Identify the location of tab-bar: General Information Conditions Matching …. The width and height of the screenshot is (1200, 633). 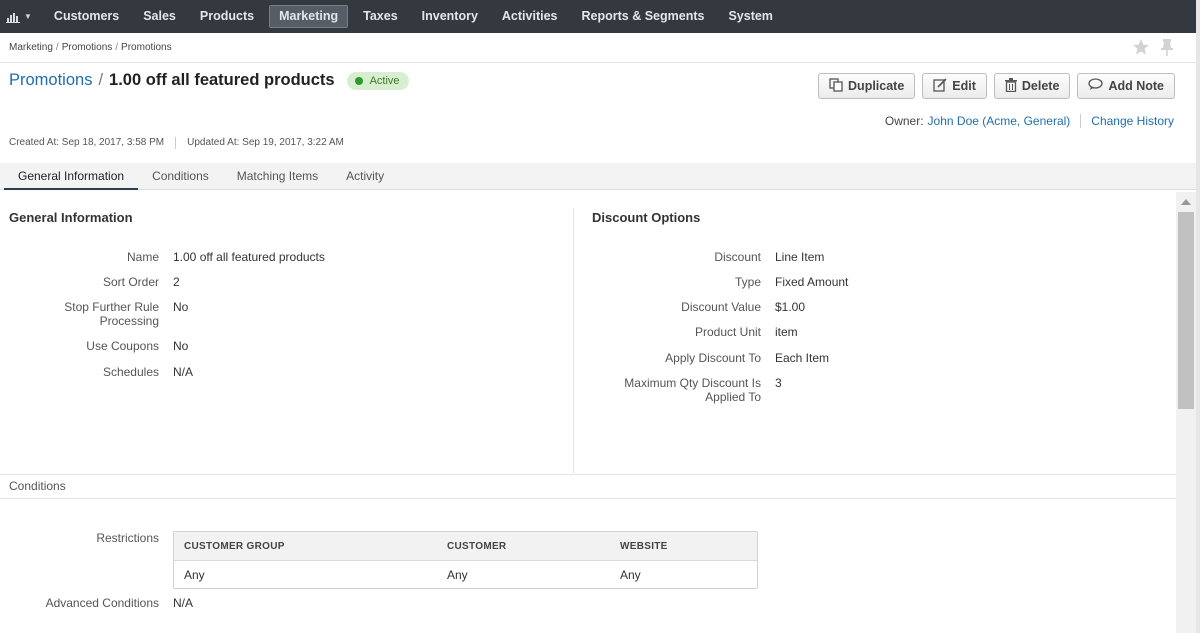
(598, 176).